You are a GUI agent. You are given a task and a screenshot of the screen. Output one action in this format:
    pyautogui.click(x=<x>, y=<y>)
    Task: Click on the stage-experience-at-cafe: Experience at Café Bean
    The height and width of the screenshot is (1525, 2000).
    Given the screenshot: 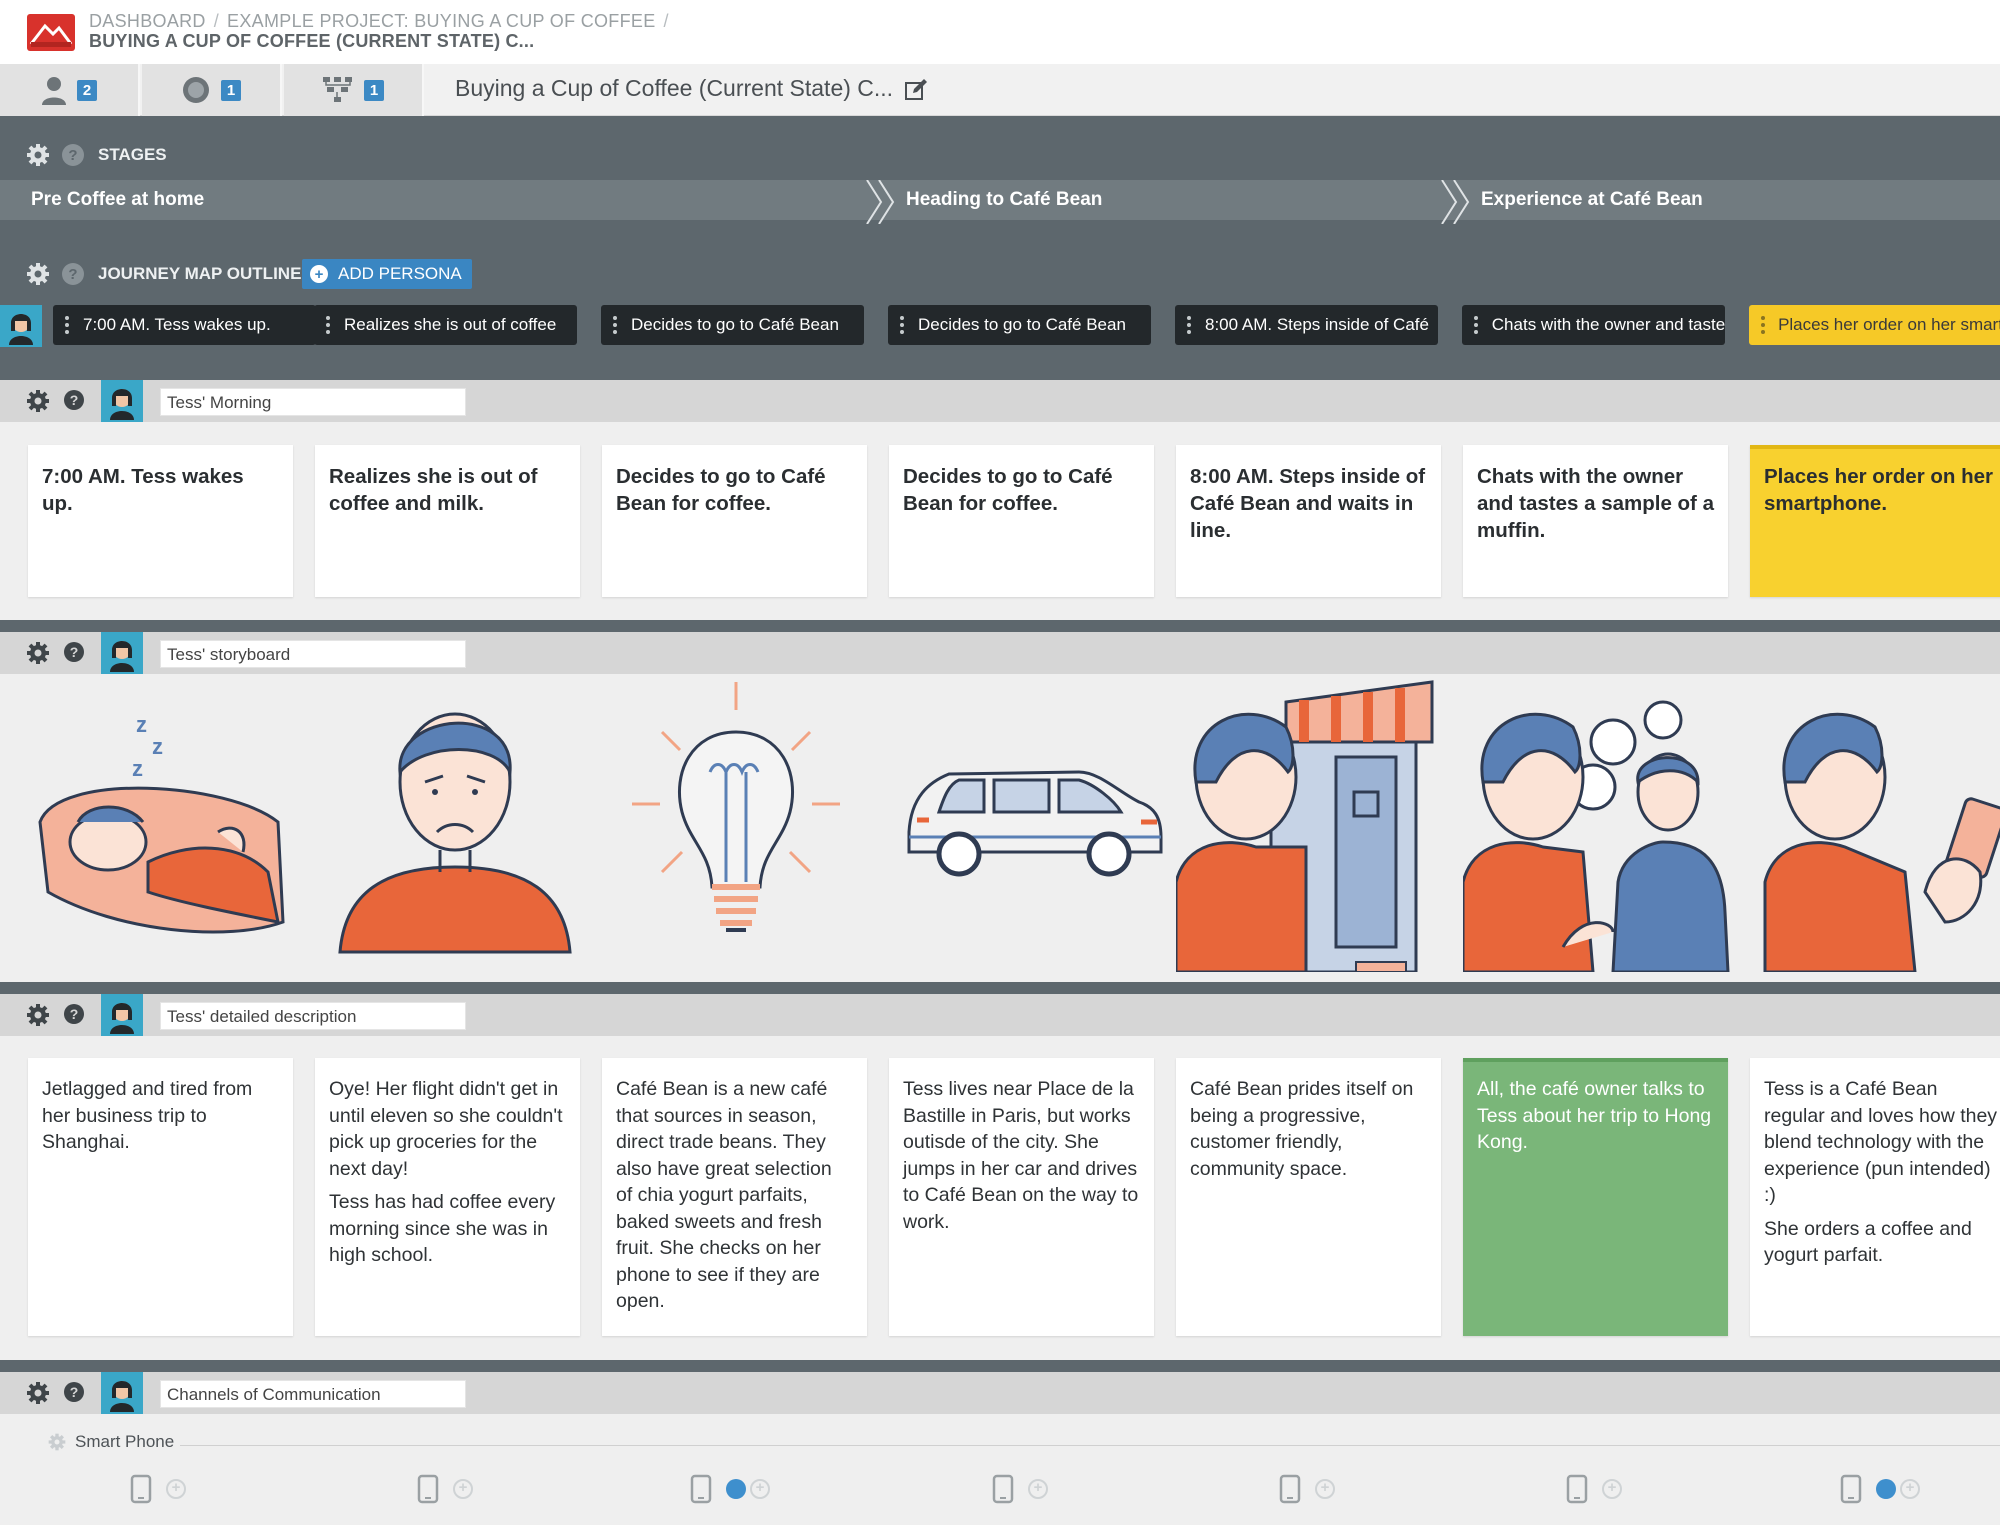 What is the action you would take?
    pyautogui.click(x=1592, y=200)
    